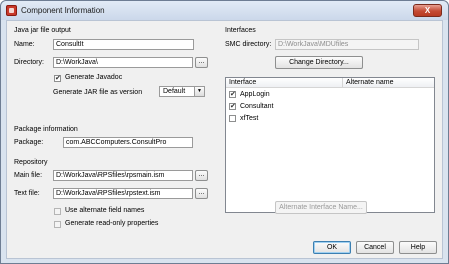  Describe the element at coordinates (427, 10) in the screenshot. I see `close-button: X` at that location.